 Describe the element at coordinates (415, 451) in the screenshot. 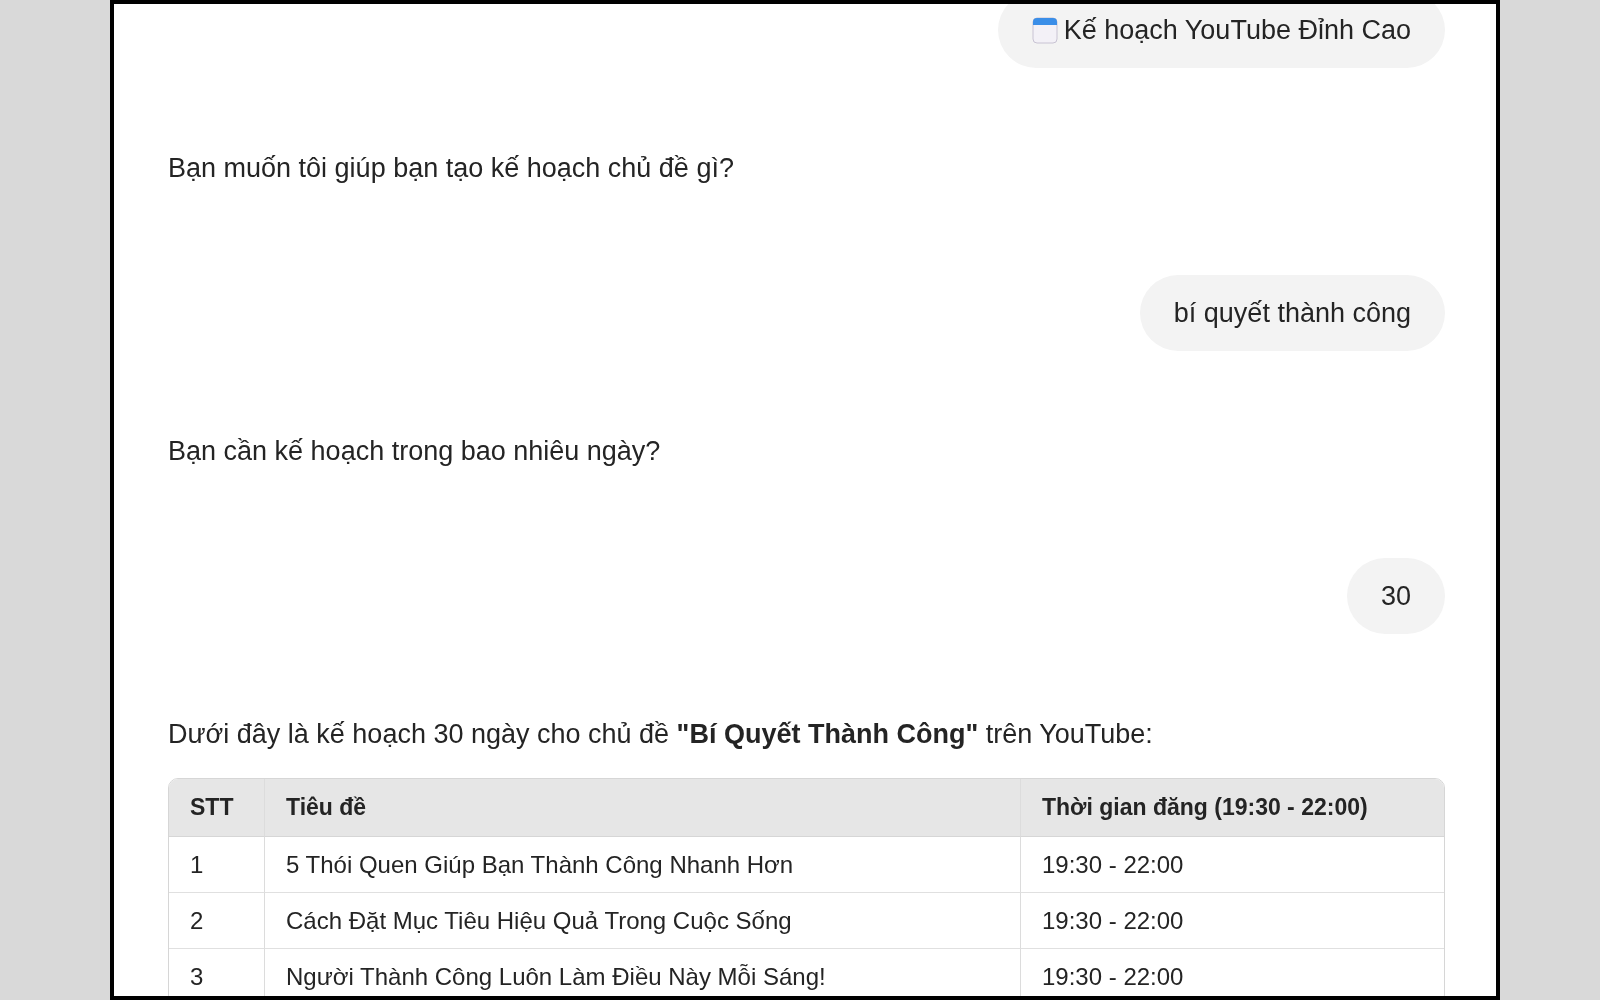

I see `assistant-message-text: Bạn cần kế hoạch trong bao nhiêu ngày?` at that location.